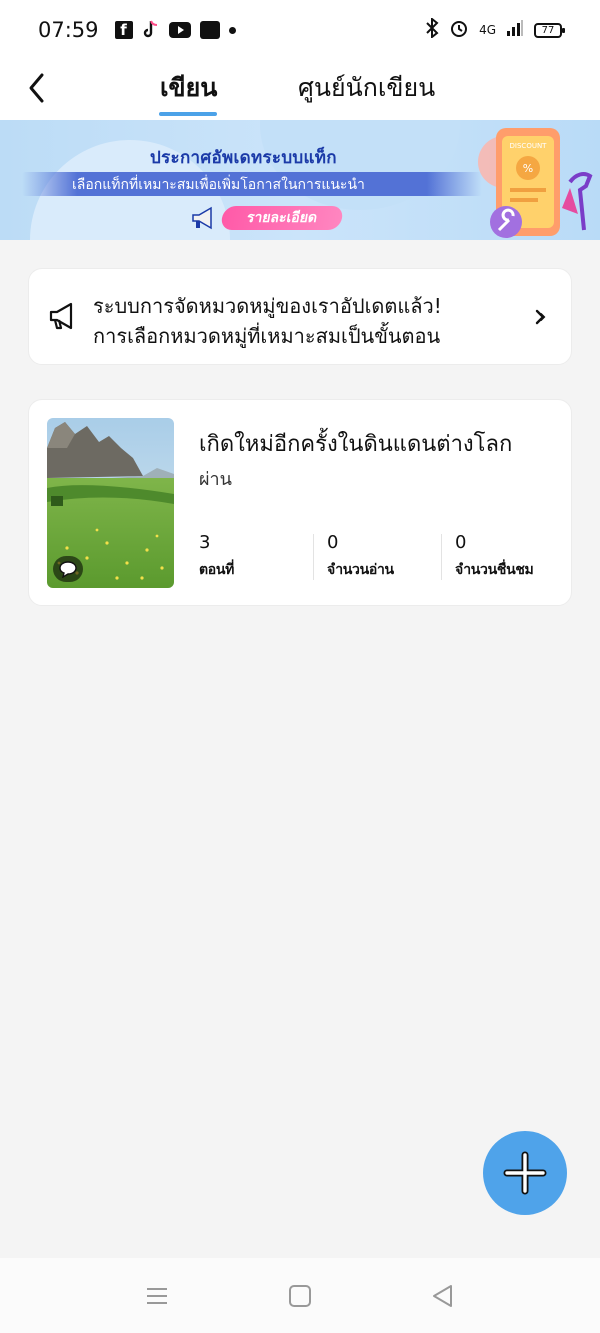 Image resolution: width=600 pixels, height=1333 pixels. What do you see at coordinates (243, 158) in the screenshot?
I see `banner-title: ประกาศอัพเดทระบบแท็ก` at bounding box center [243, 158].